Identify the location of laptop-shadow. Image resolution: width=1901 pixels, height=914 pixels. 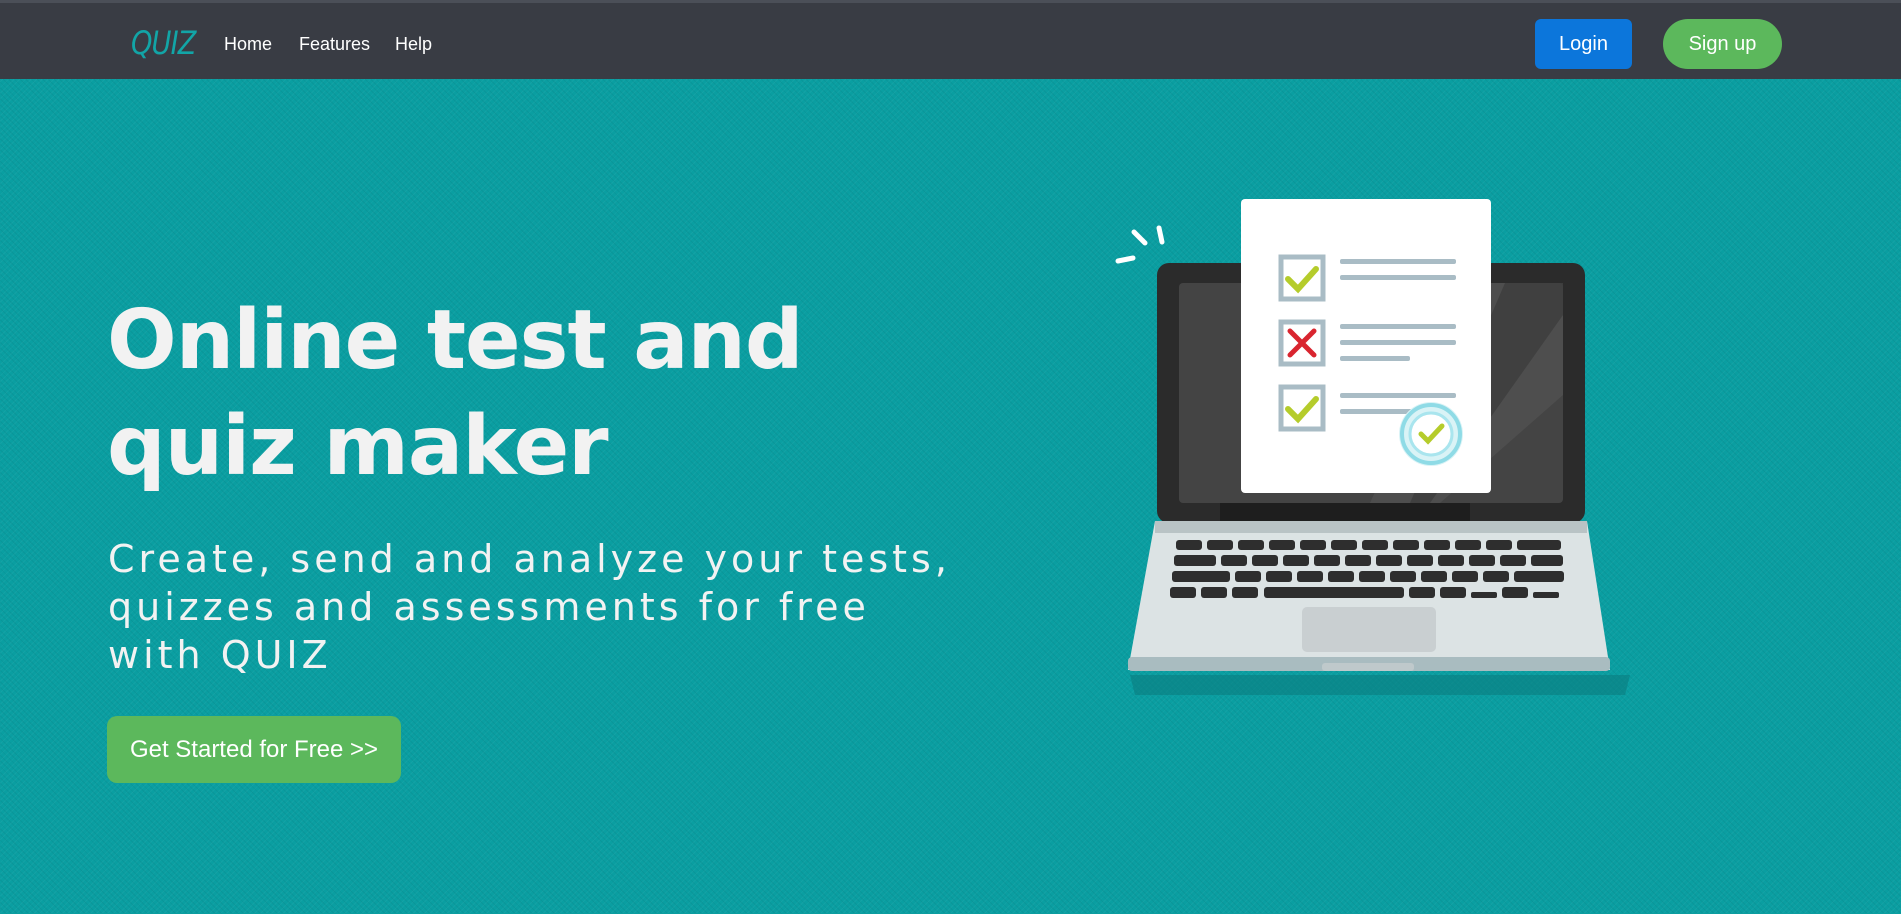
(1380, 685).